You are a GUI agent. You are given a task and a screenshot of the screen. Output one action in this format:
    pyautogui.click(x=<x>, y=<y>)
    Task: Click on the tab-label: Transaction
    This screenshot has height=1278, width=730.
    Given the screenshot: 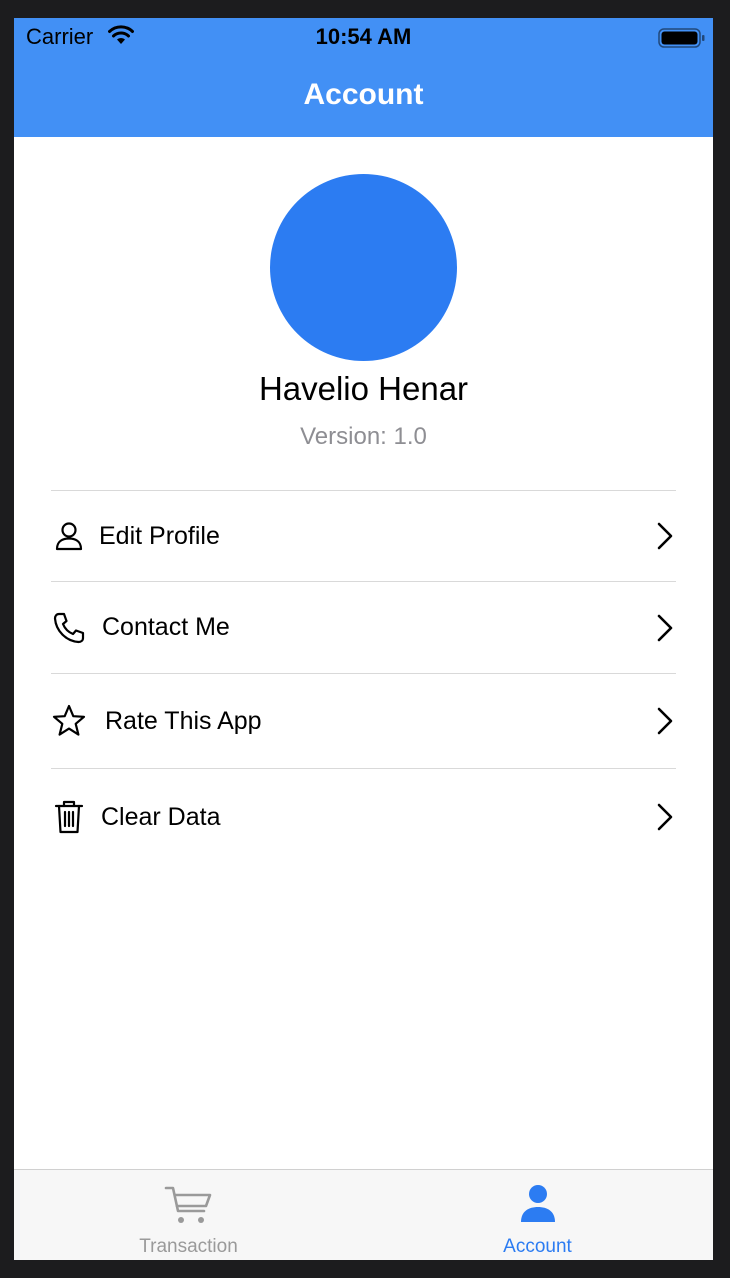 What is the action you would take?
    pyautogui.click(x=188, y=1246)
    